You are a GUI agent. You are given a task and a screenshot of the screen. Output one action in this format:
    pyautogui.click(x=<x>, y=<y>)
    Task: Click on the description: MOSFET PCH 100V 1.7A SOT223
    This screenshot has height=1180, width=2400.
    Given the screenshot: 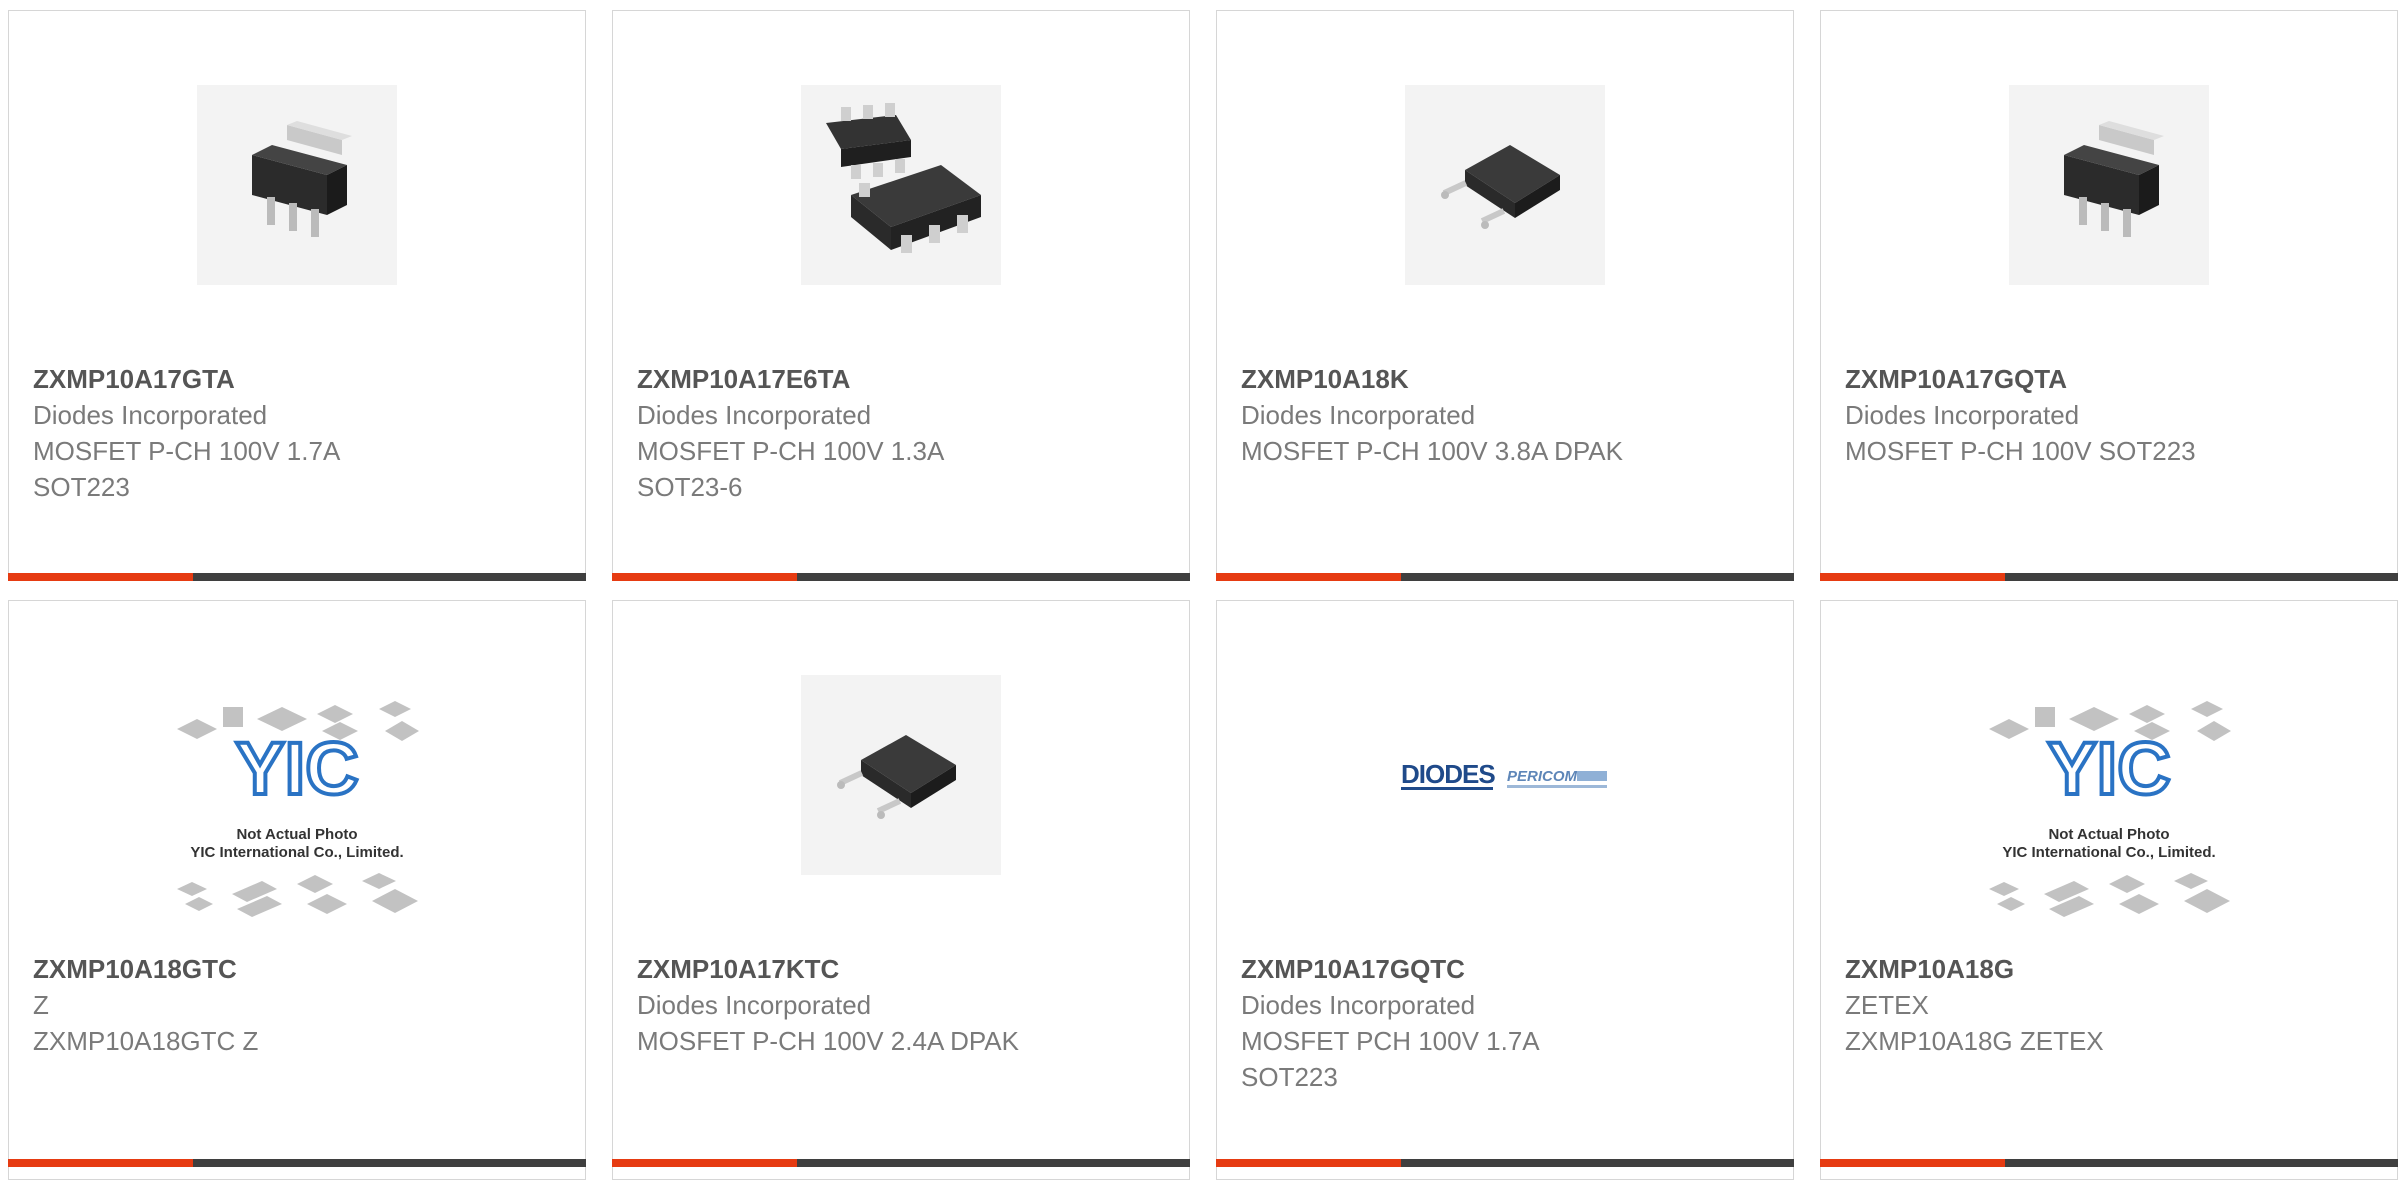 What is the action you would take?
    pyautogui.click(x=1390, y=1059)
    